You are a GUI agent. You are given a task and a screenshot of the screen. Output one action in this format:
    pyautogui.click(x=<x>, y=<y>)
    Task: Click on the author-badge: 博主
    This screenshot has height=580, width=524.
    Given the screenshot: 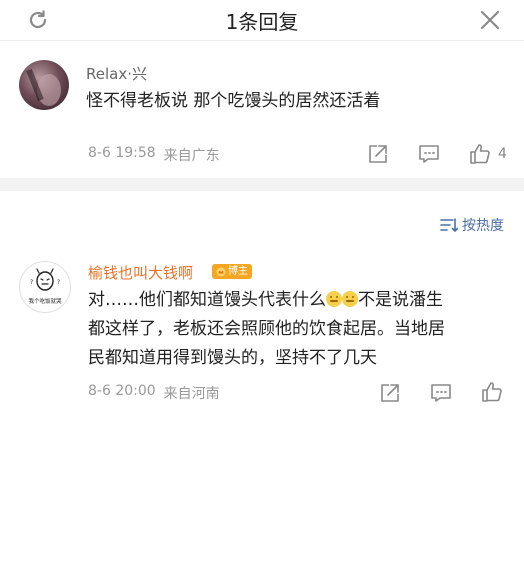 What is the action you would take?
    pyautogui.click(x=232, y=271)
    